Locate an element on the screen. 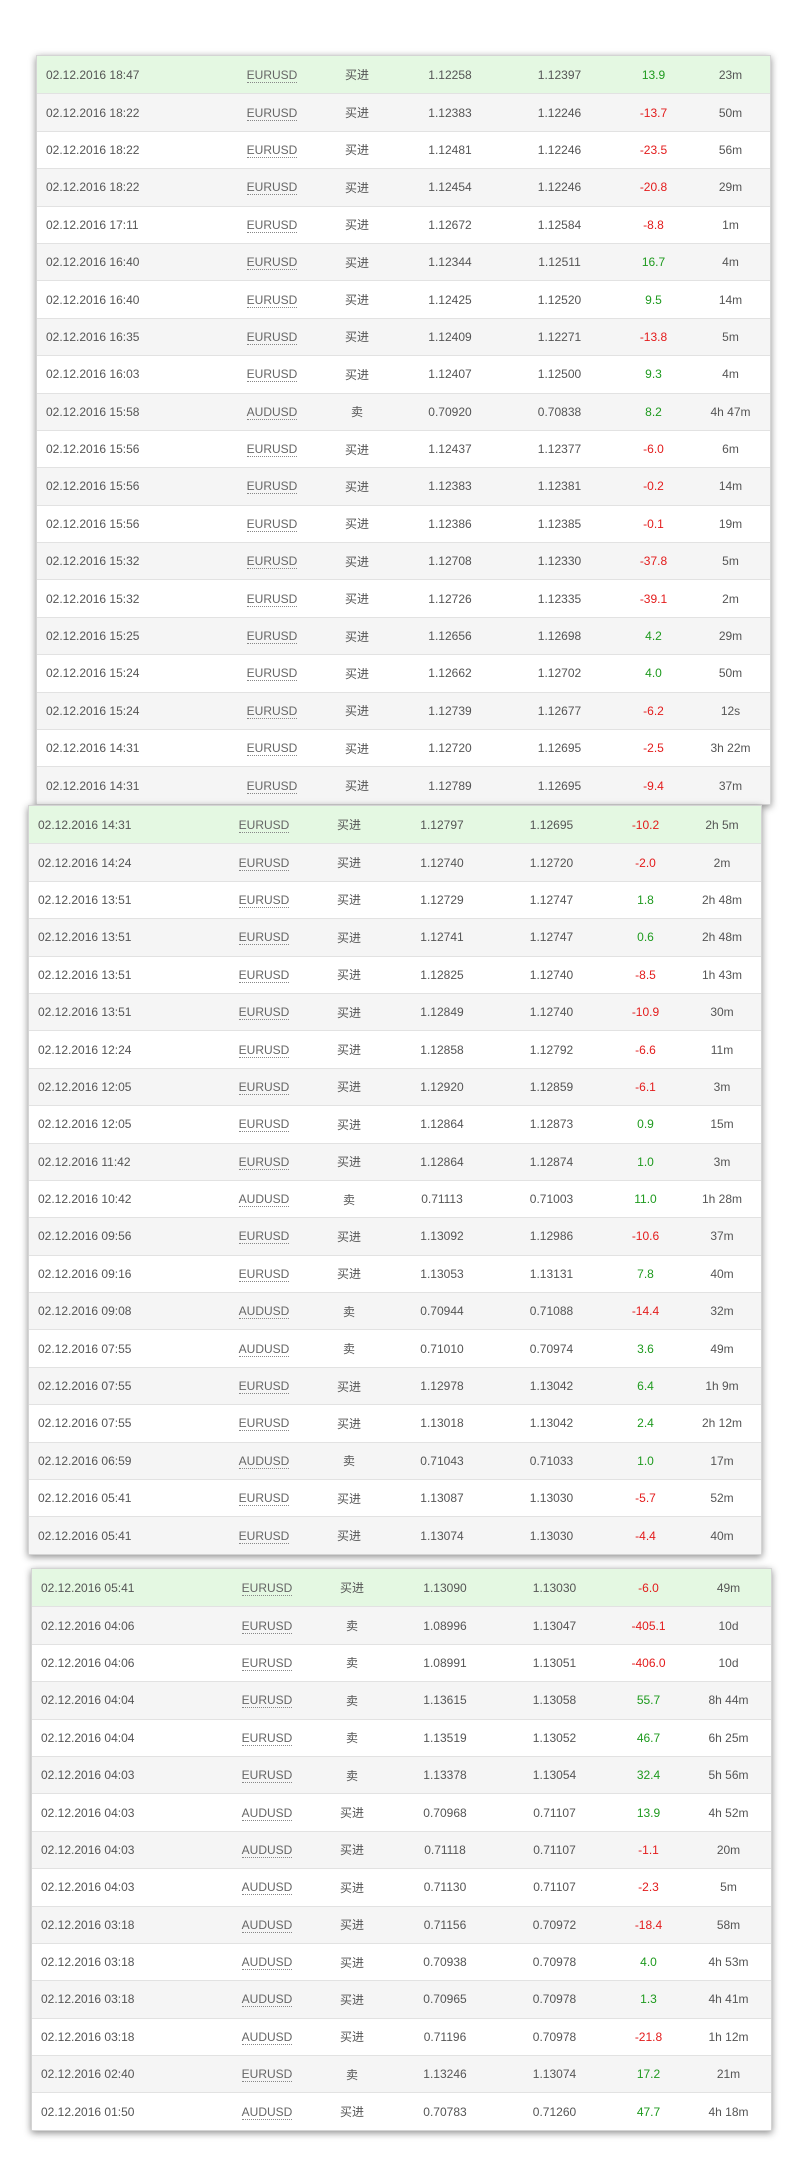 The width and height of the screenshot is (792, 2166). open-price-cell: 0.70783 is located at coordinates (445, 2111).